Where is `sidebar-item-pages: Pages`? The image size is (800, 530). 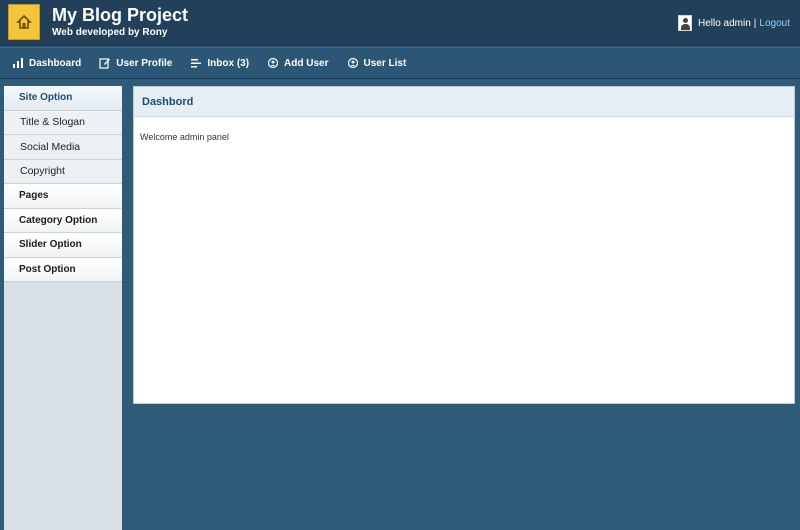 sidebar-item-pages: Pages is located at coordinates (63, 196).